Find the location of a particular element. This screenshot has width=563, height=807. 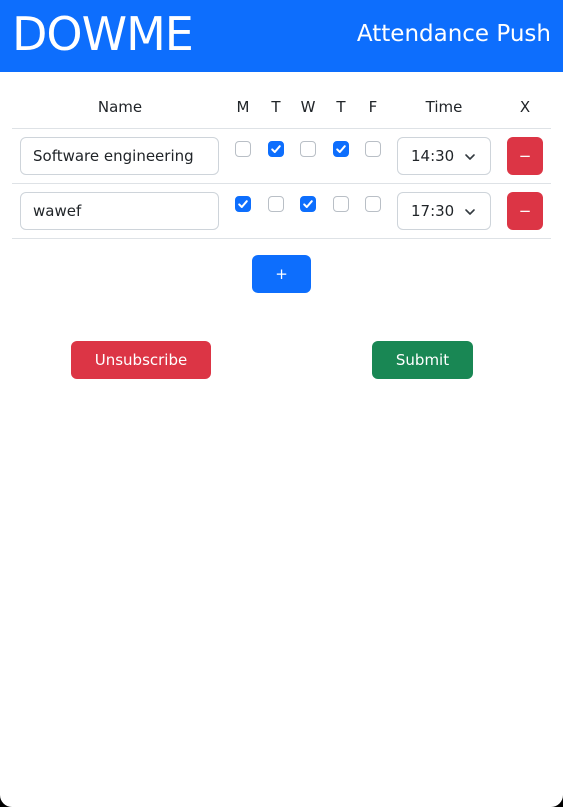

time-select: 14:30 is located at coordinates (444, 156).